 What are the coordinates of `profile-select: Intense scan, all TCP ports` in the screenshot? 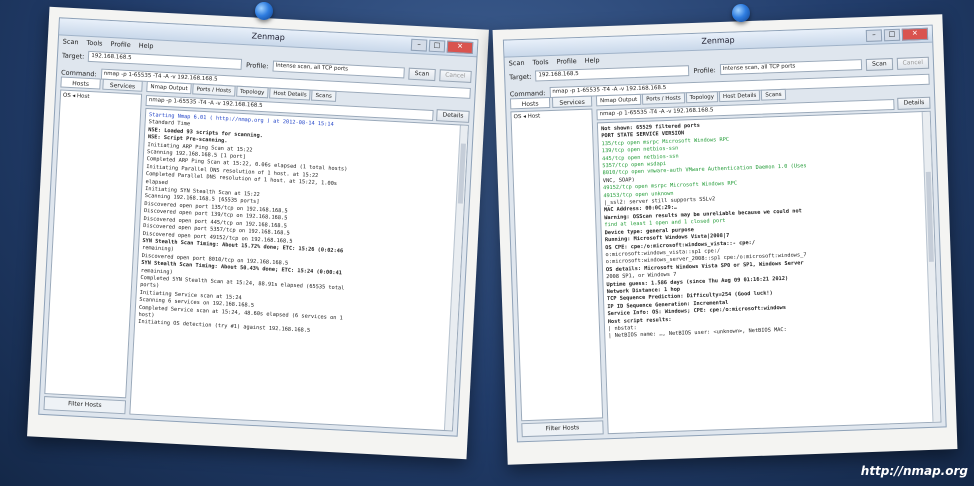 It's located at (791, 67).